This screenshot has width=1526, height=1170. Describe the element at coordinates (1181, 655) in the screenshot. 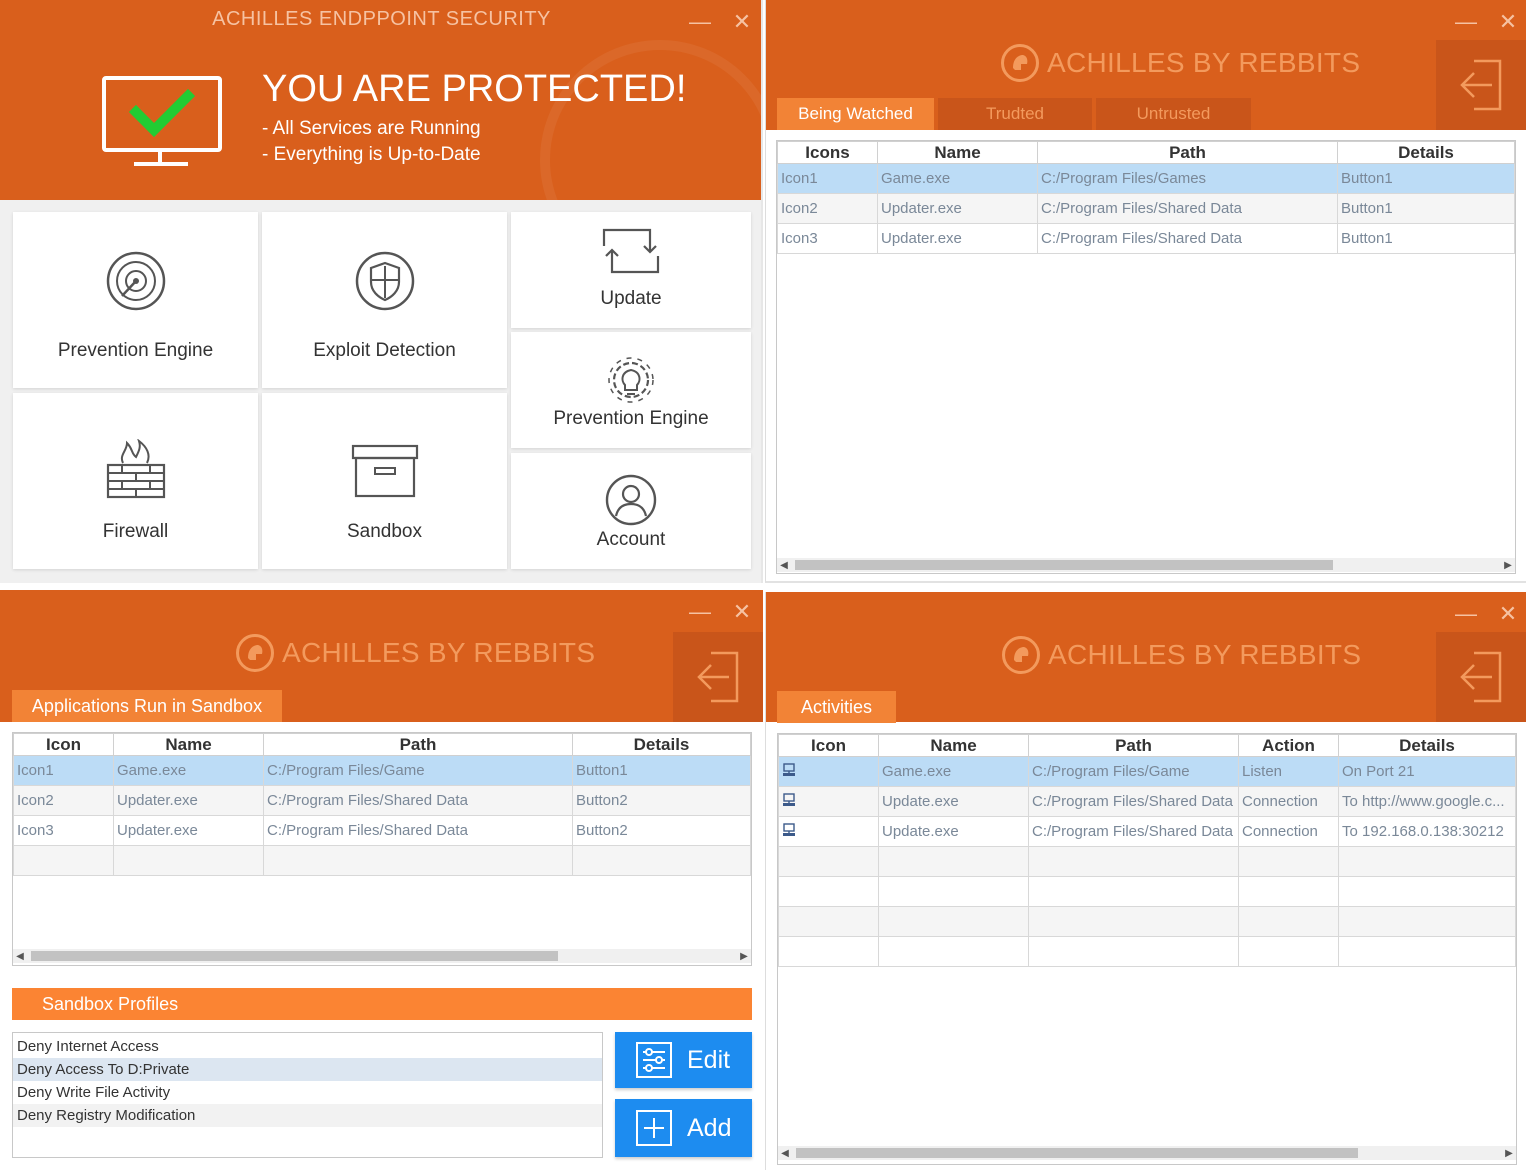

I see `brand: ACHILLES BY REBBITS` at that location.